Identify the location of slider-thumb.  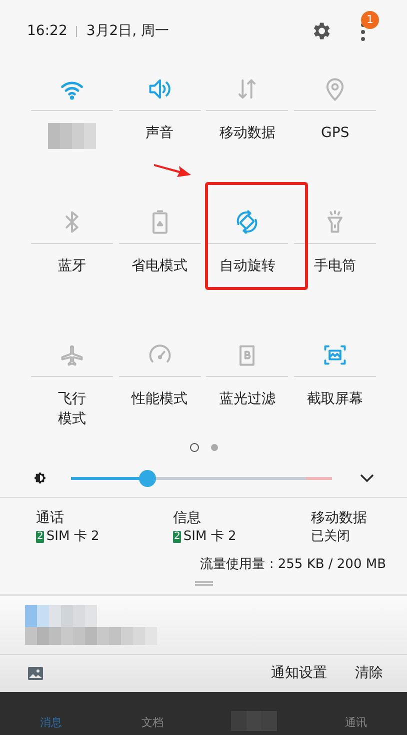
(147, 478).